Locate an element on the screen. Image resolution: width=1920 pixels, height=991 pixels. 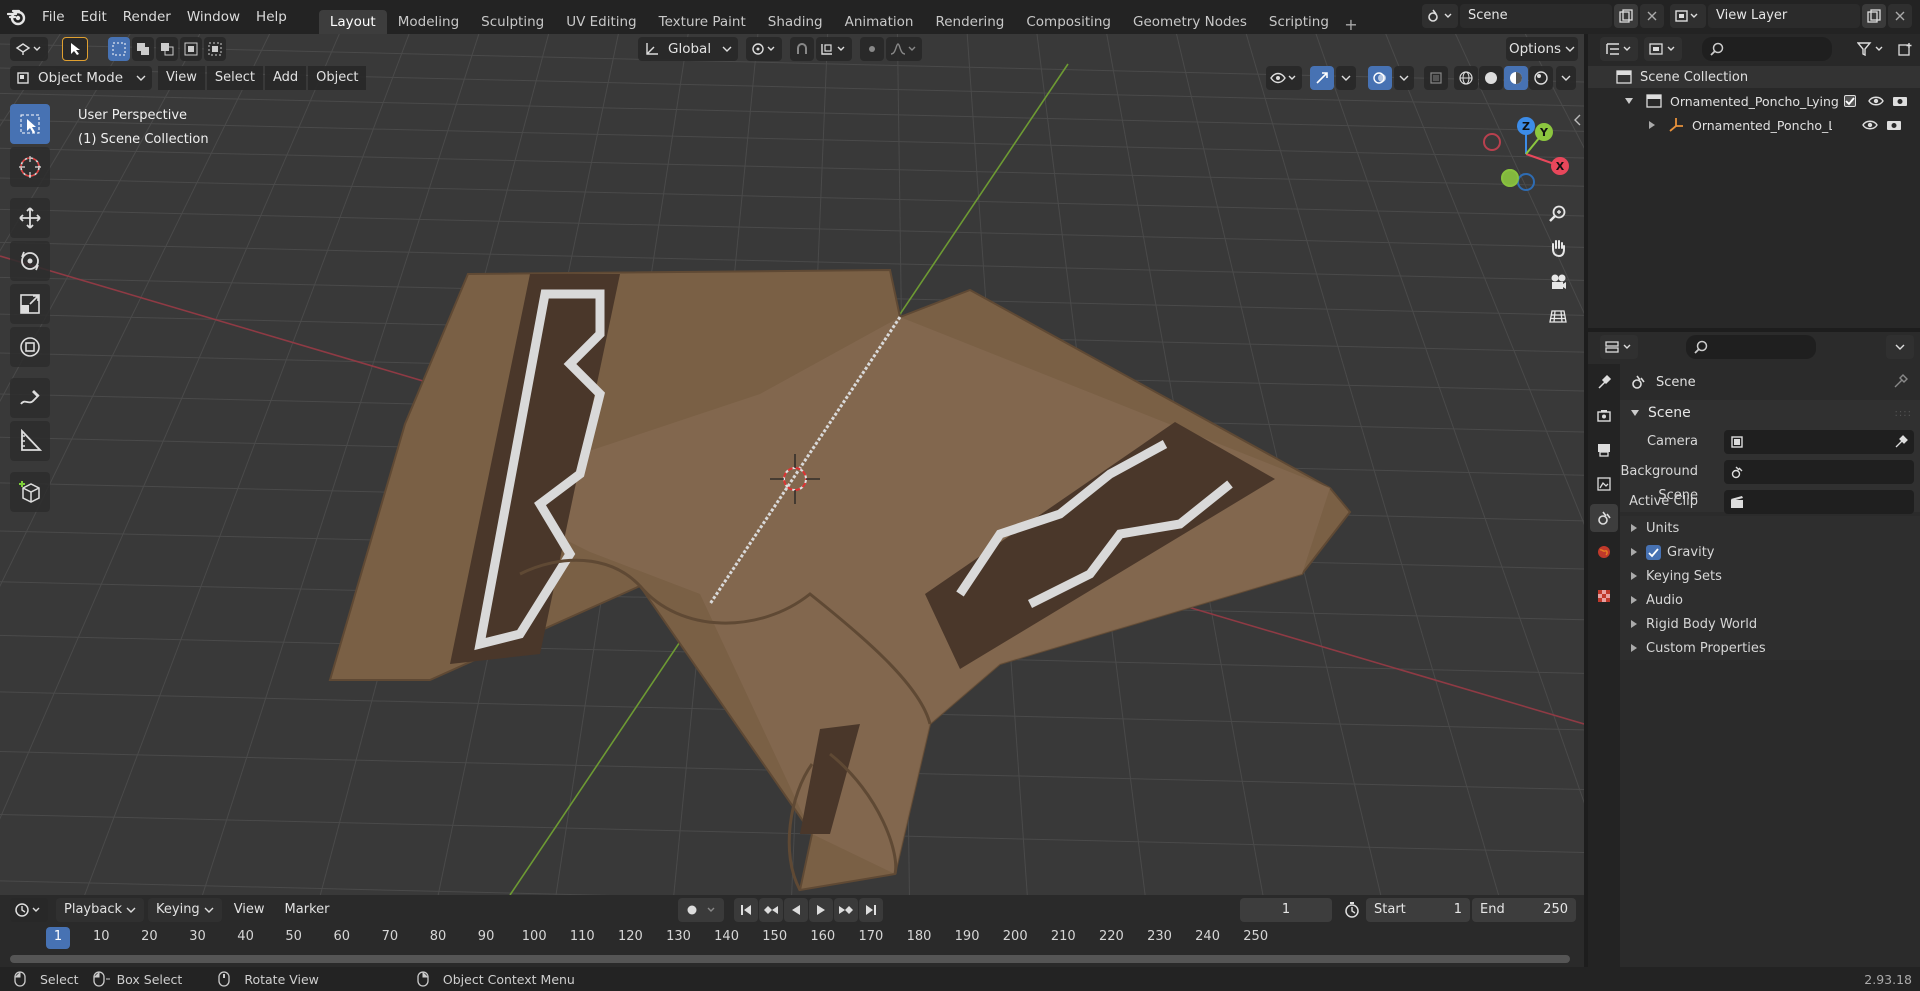
navigation-gizmo: Z Y X is located at coordinates (1526, 157).